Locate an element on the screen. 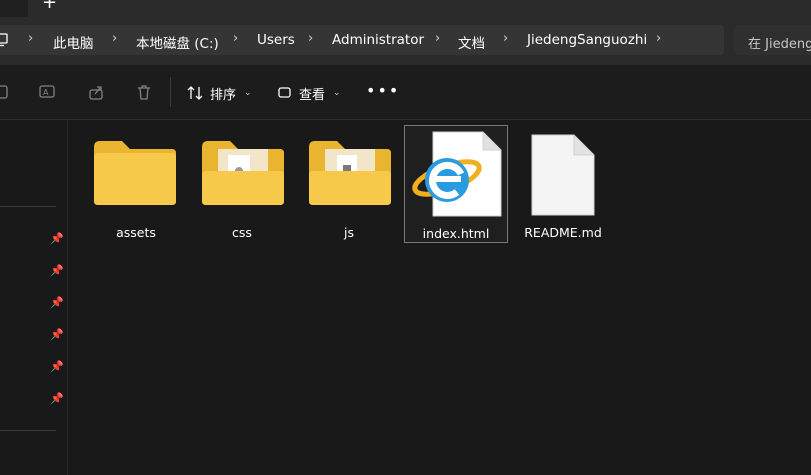 This screenshot has width=811, height=475. tab-strip: + is located at coordinates (405, 8).